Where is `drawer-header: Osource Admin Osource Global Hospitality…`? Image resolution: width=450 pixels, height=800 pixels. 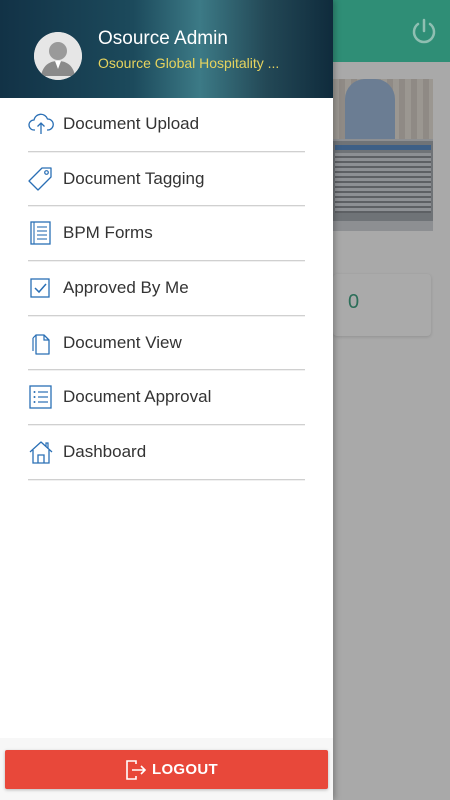 drawer-header: Osource Admin Osource Global Hospitality… is located at coordinates (166, 49).